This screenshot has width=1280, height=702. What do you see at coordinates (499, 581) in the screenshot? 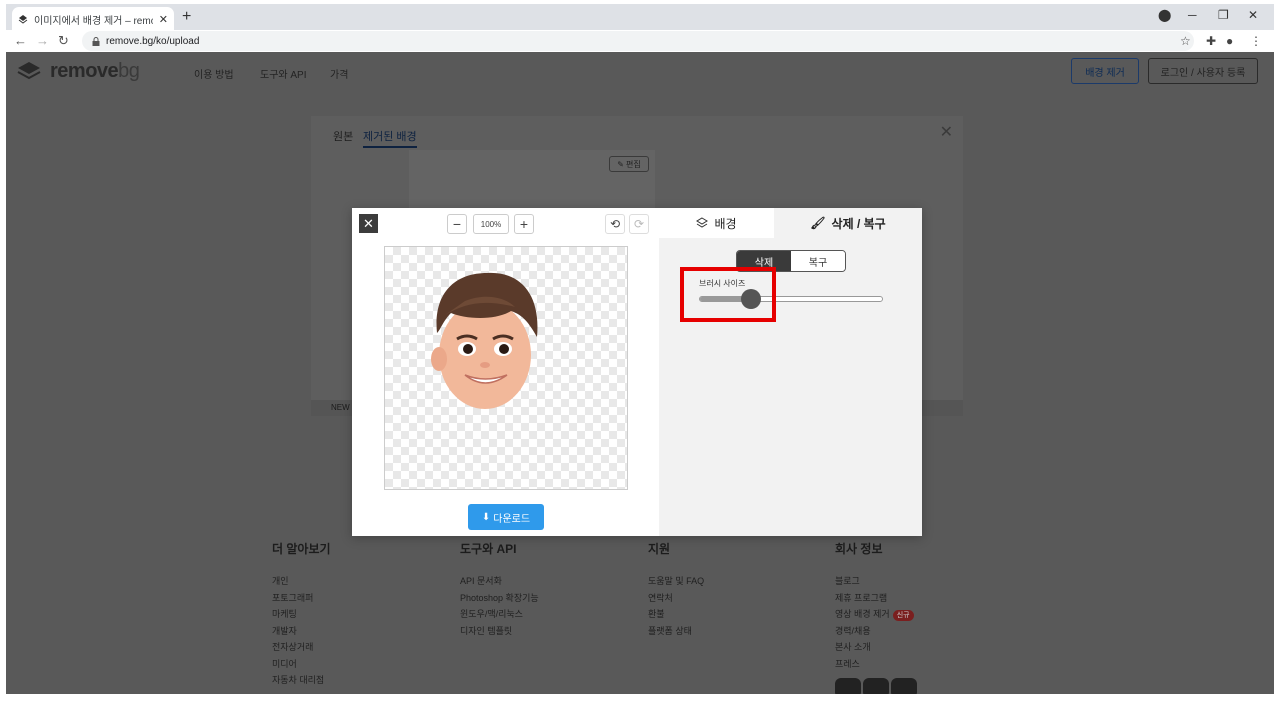
I see `footer-link: API 문서화` at bounding box center [499, 581].